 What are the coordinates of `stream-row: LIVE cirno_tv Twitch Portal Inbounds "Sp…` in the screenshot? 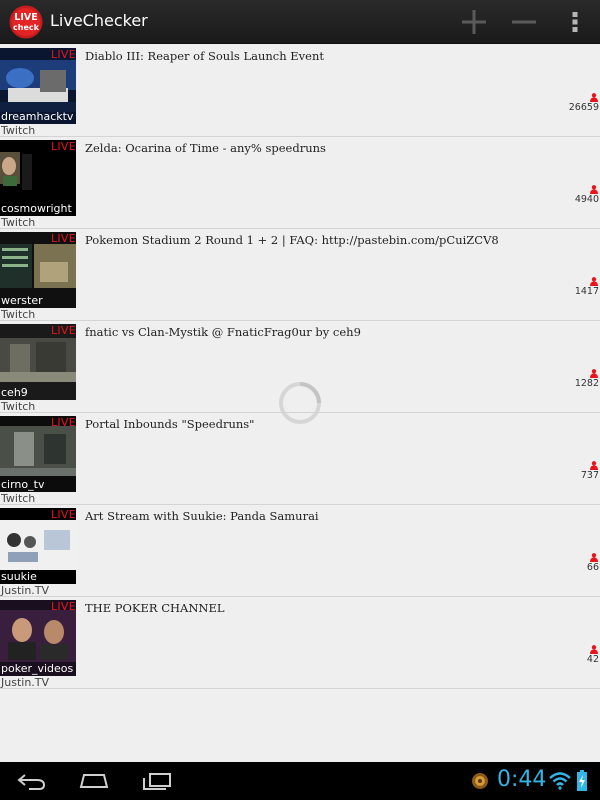 It's located at (300, 459).